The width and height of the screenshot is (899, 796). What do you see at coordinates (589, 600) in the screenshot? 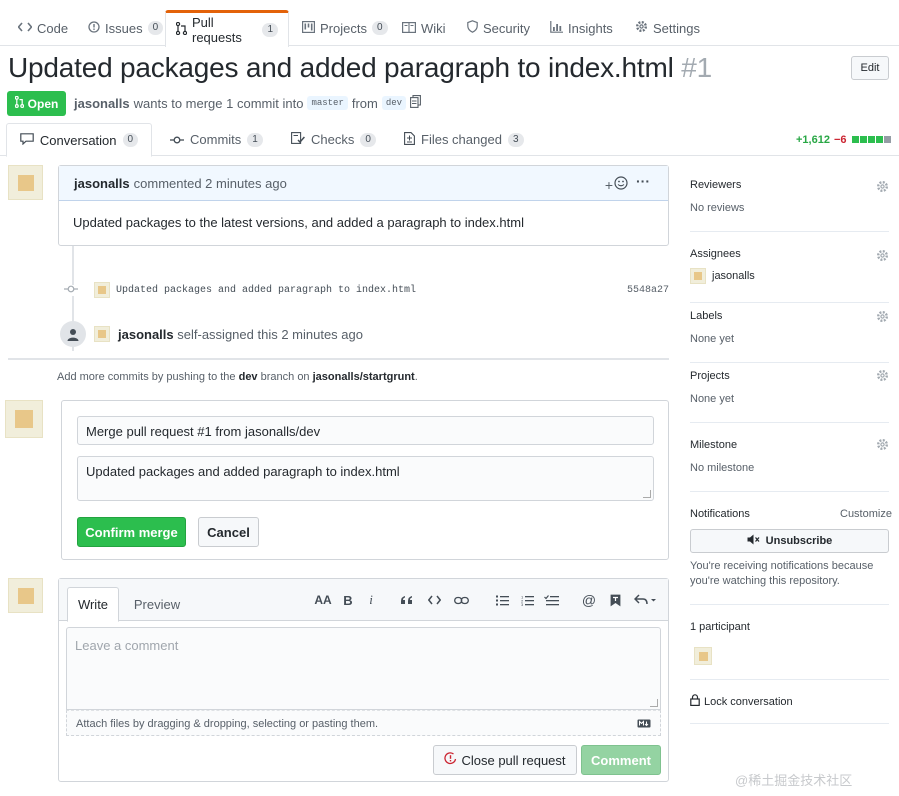
I see `mention-icon: @` at bounding box center [589, 600].